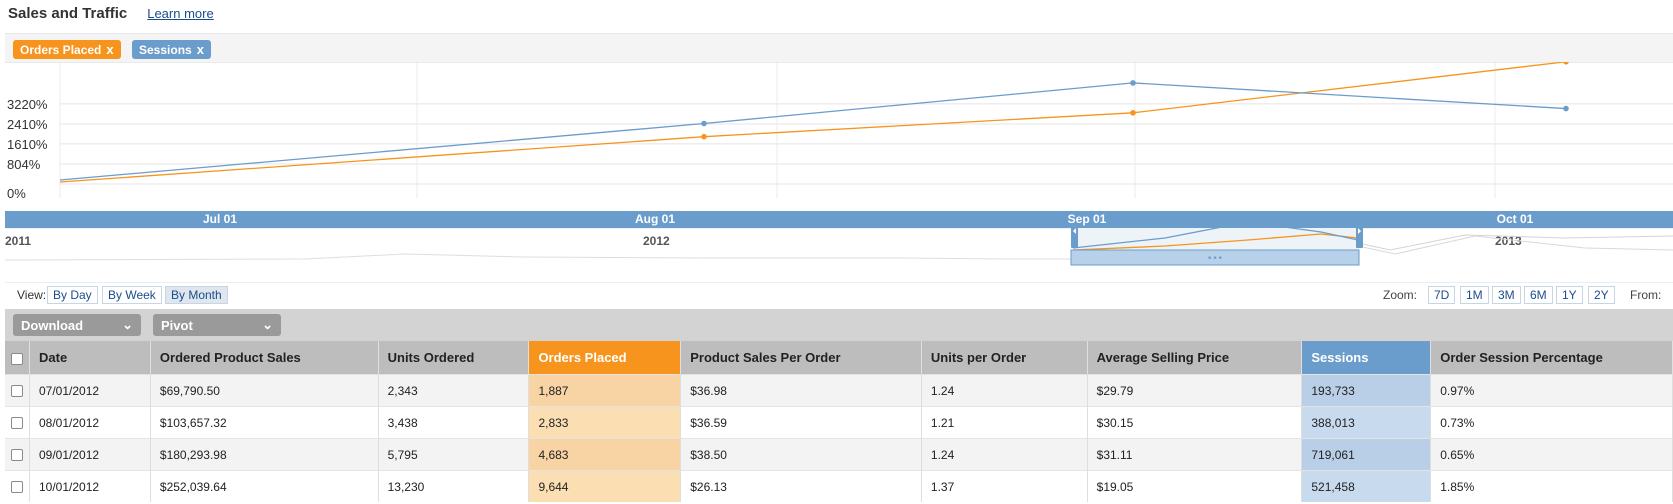 This screenshot has width=1673, height=504. I want to click on select-all-cell, so click(17, 358).